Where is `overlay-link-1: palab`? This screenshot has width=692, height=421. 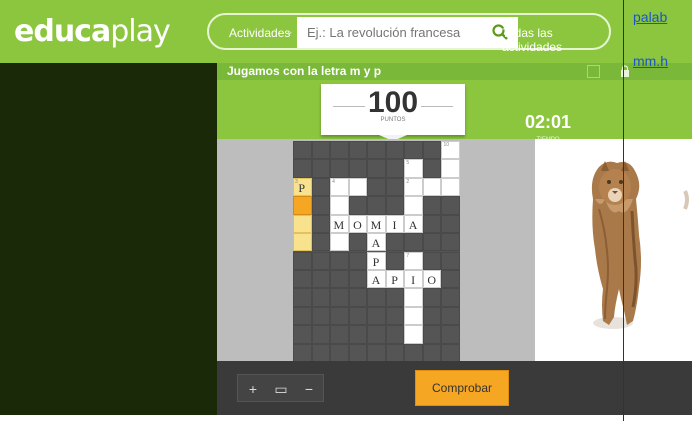
overlay-link-1: palab is located at coordinates (650, 17).